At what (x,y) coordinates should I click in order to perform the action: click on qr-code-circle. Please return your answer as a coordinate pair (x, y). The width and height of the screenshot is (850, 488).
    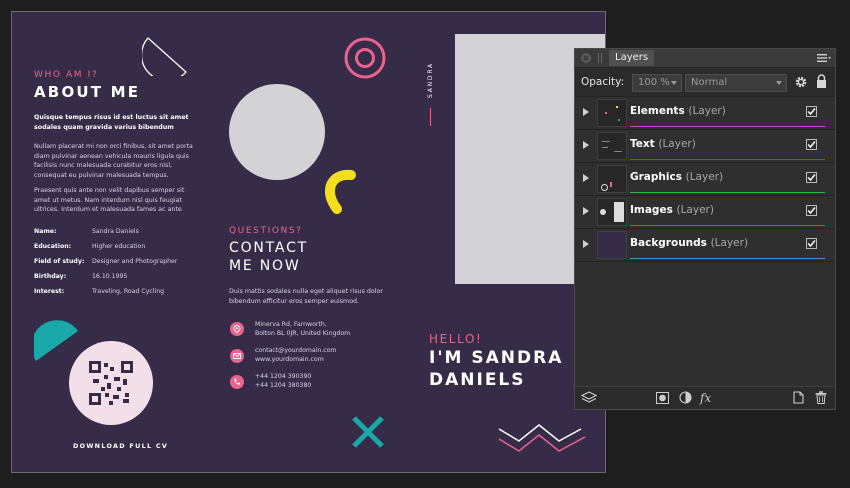
    Looking at the image, I should click on (111, 383).